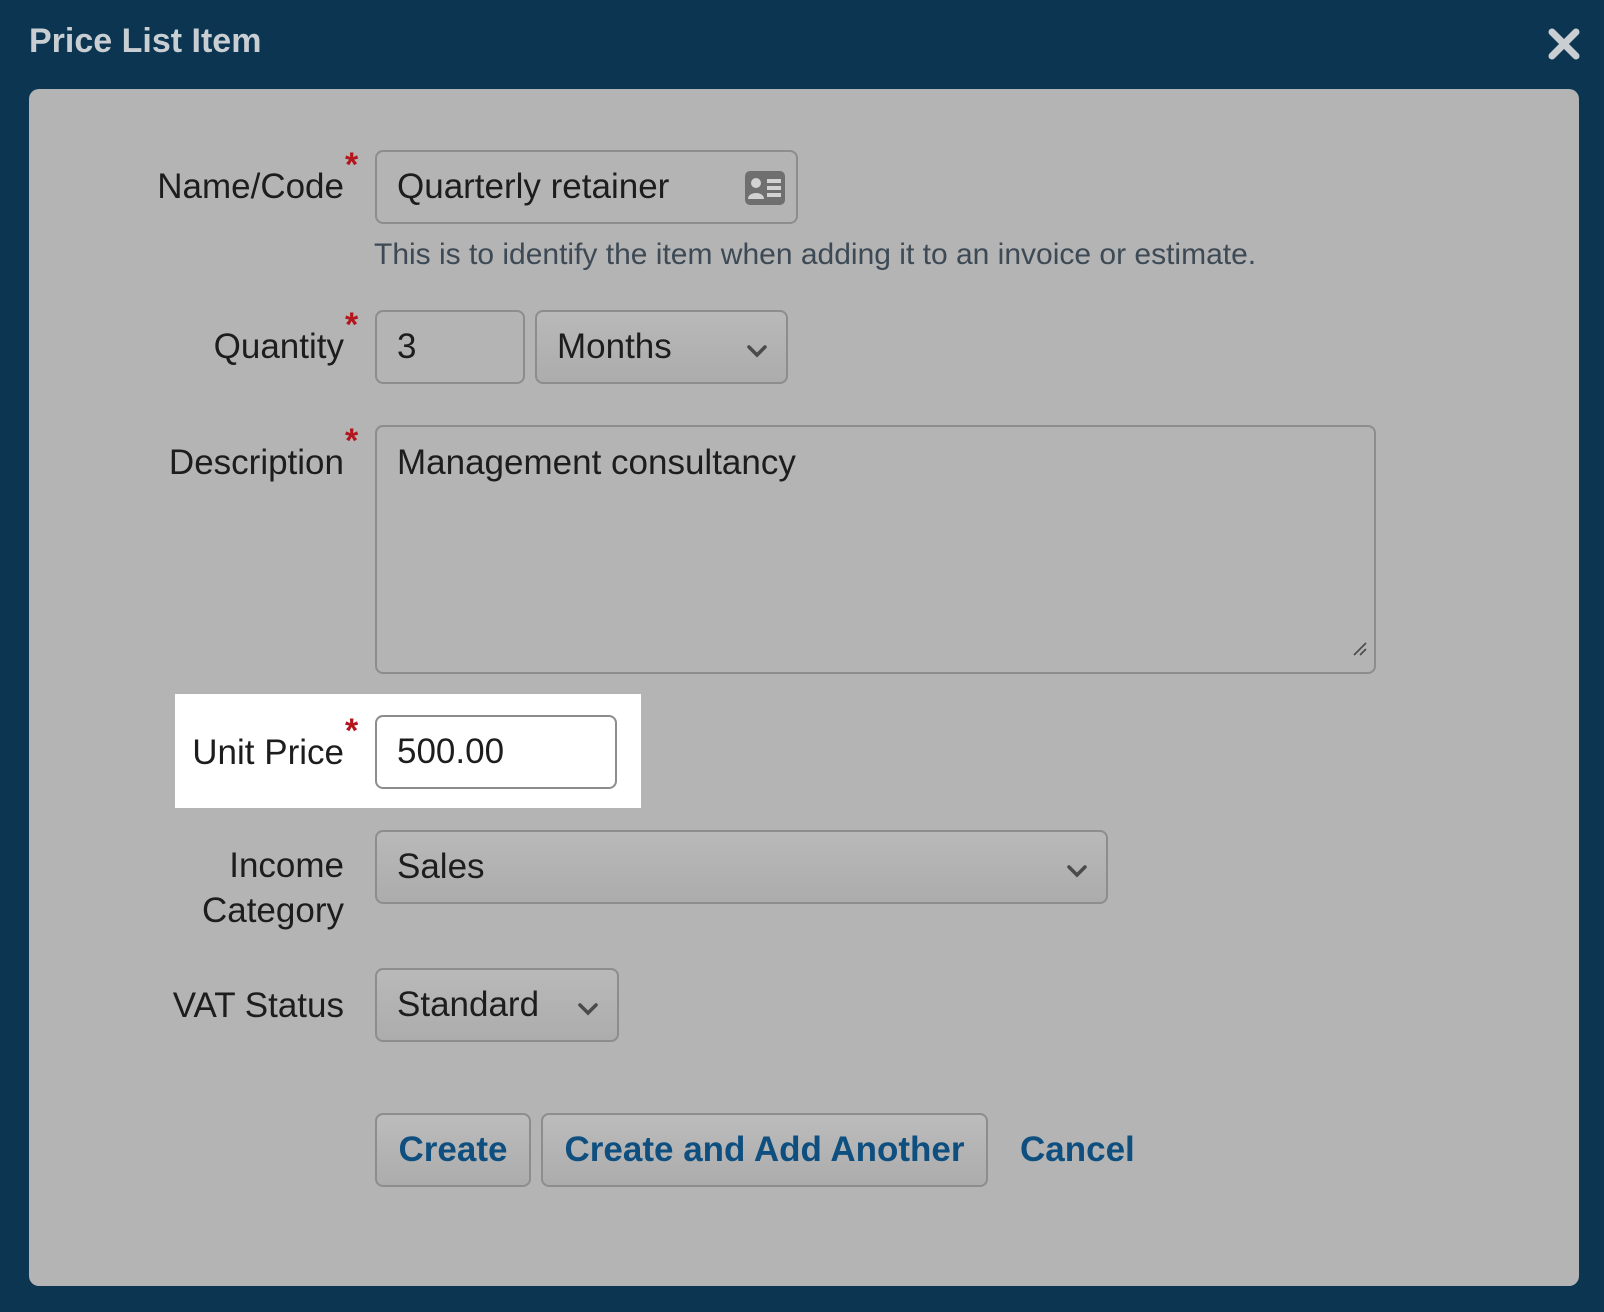  What do you see at coordinates (450, 347) in the screenshot?
I see `quantity-input: 3` at bounding box center [450, 347].